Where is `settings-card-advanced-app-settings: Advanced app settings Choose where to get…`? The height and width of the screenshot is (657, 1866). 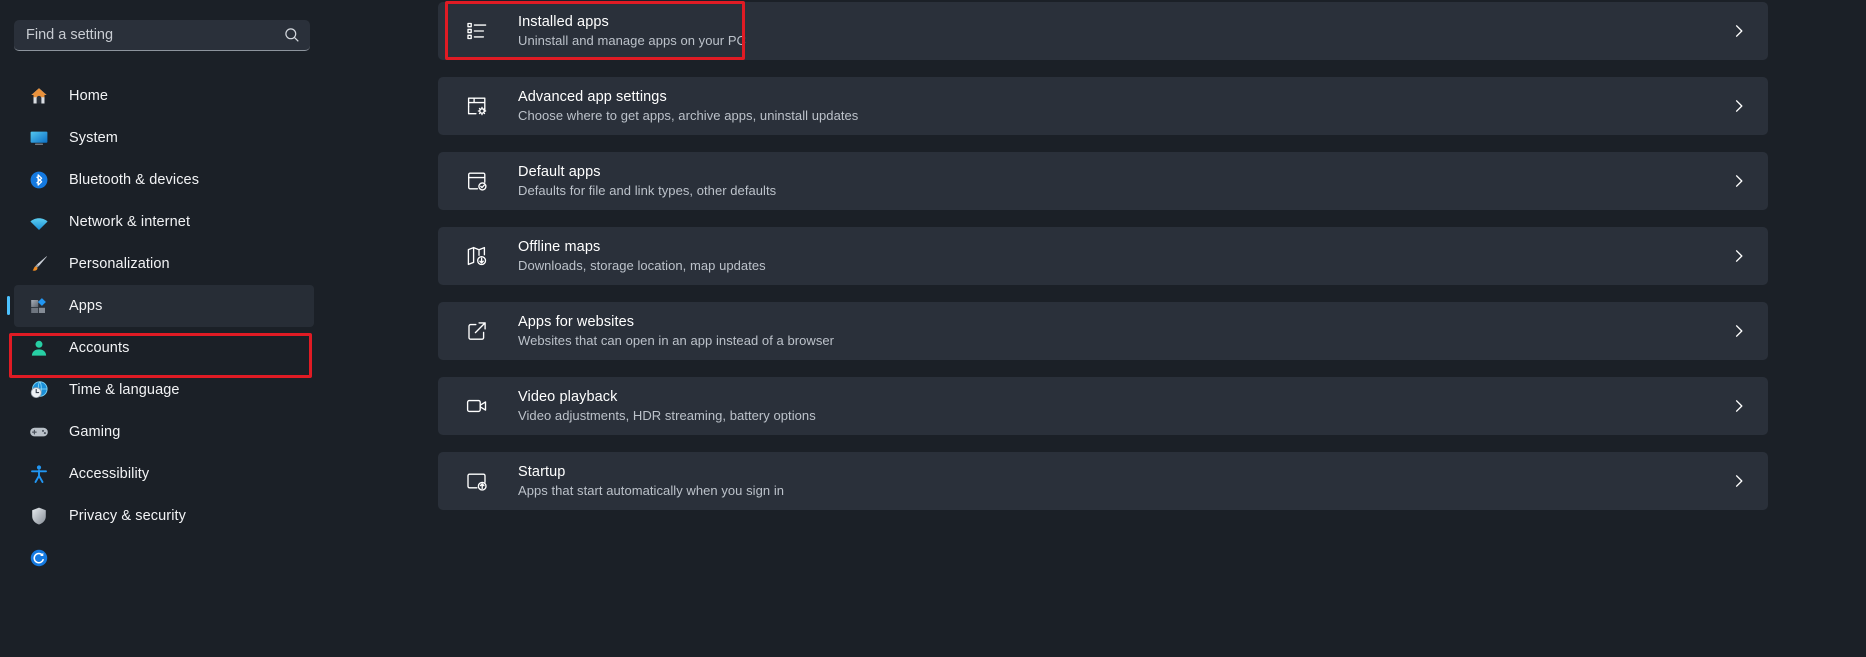
settings-card-advanced-app-settings: Advanced app settings Choose where to get… is located at coordinates (1103, 106).